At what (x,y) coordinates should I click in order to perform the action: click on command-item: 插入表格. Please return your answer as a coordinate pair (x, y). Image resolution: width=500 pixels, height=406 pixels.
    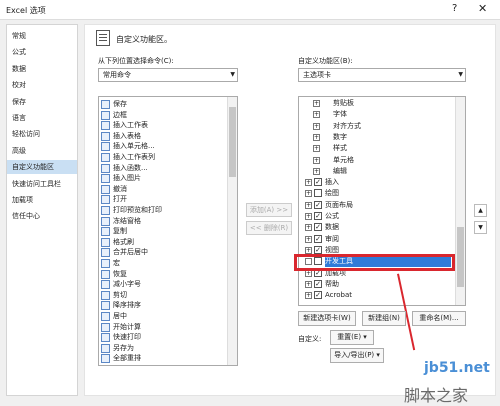
    Looking at the image, I should click on (121, 136).